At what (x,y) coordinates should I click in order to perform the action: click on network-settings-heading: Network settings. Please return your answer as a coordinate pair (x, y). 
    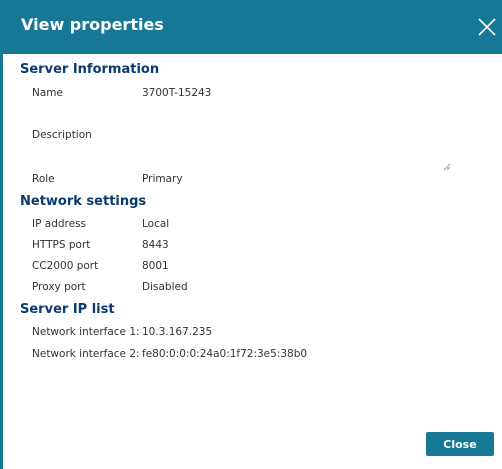
    Looking at the image, I should click on (83, 201).